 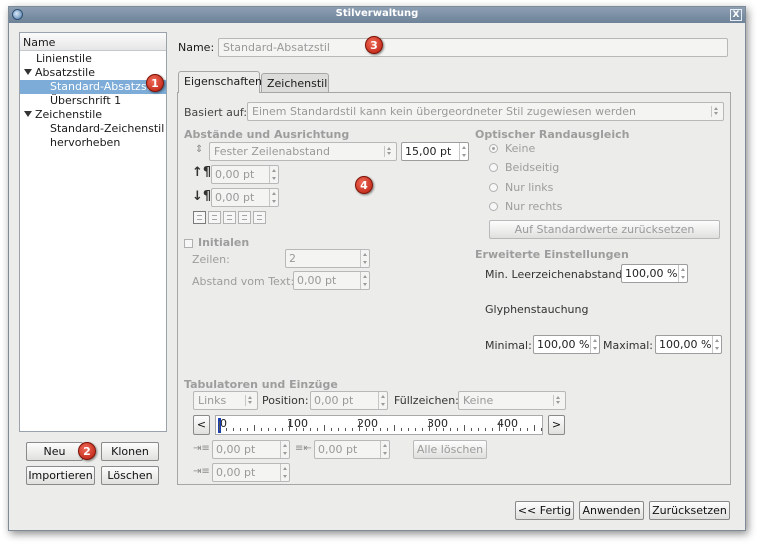 I want to click on align-center-icon, so click(x=229, y=217).